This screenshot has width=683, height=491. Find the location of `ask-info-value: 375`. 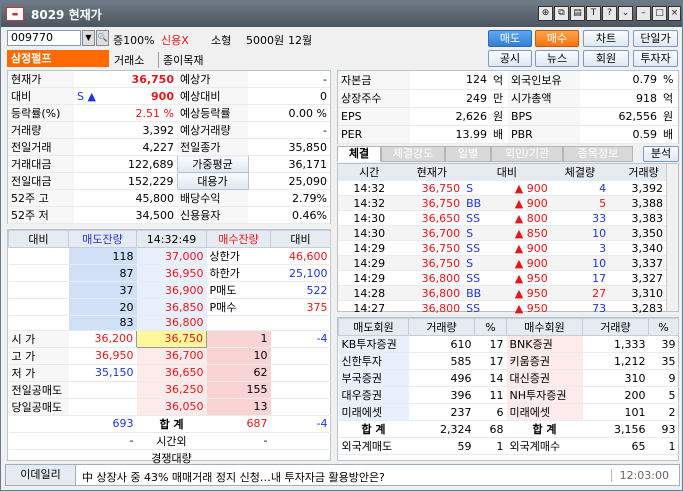

ask-info-value: 375 is located at coordinates (300, 307).